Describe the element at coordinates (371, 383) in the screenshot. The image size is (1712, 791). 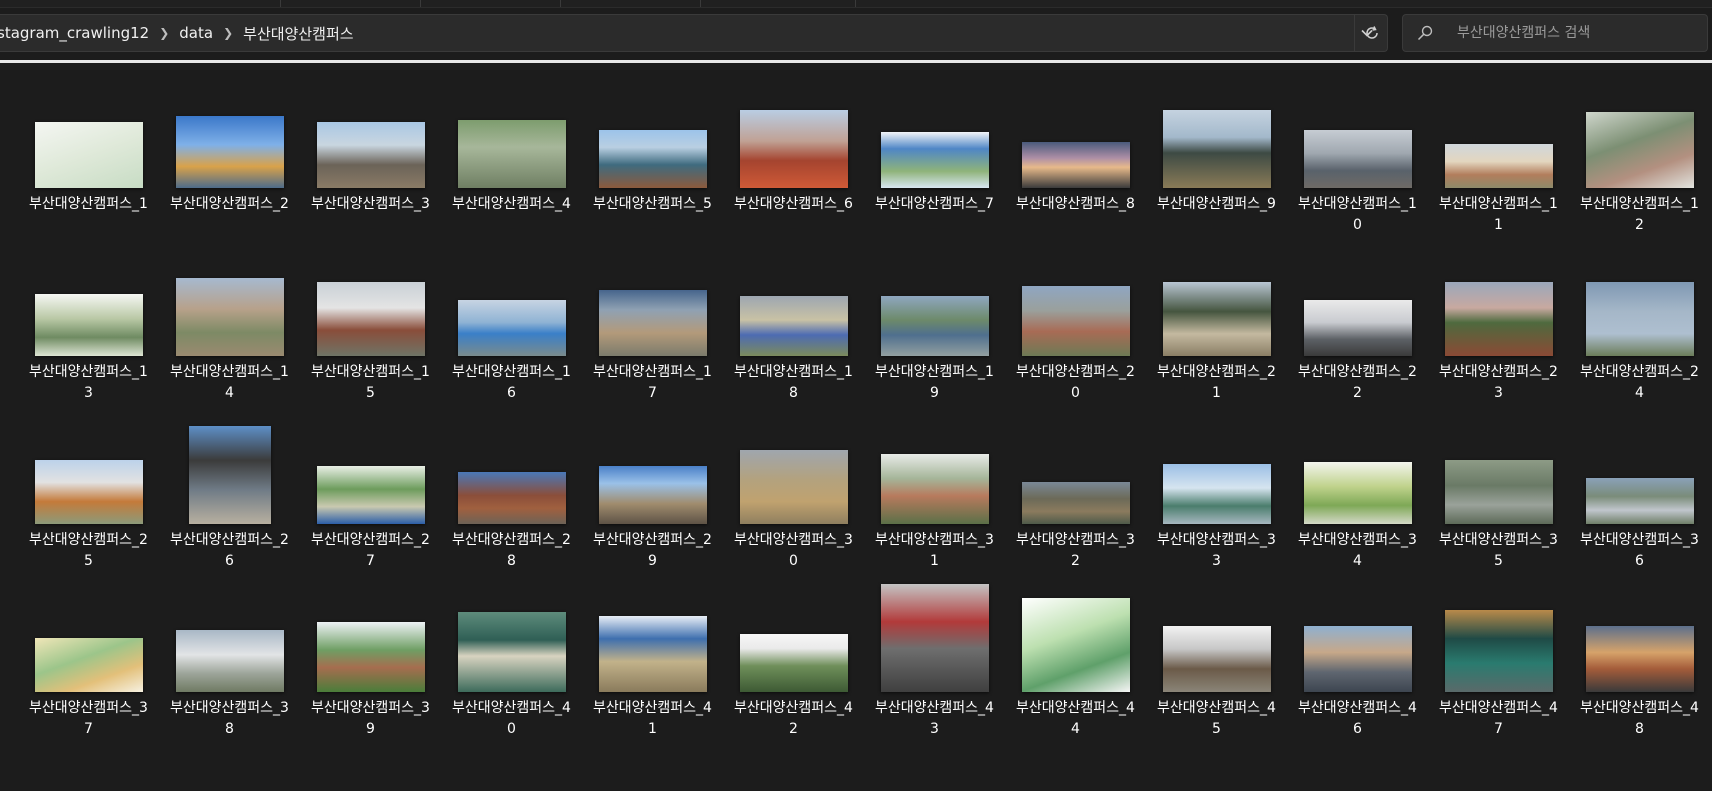
I see `file-name-label: 부산대양산캠퍼스_15` at that location.